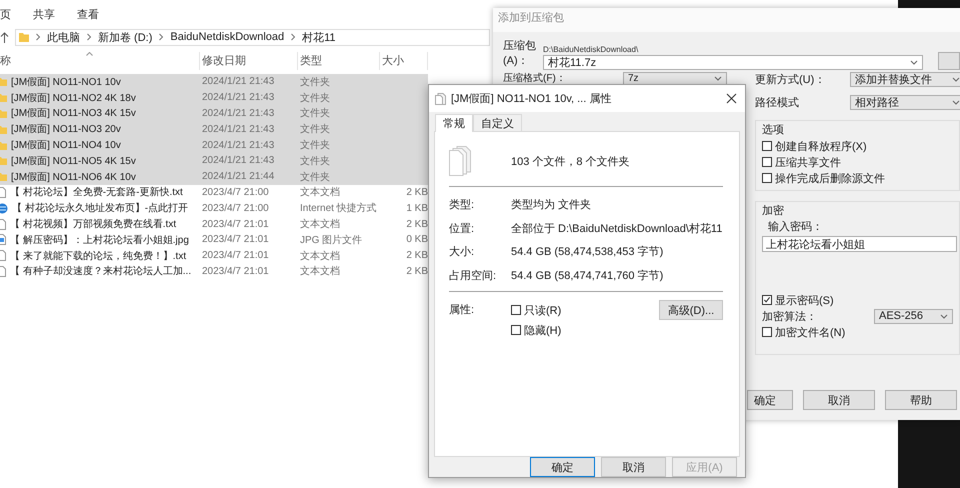  What do you see at coordinates (591, 50) in the screenshot?
I see `folder-path: D:\BaiduNetdiskDownload\` at bounding box center [591, 50].